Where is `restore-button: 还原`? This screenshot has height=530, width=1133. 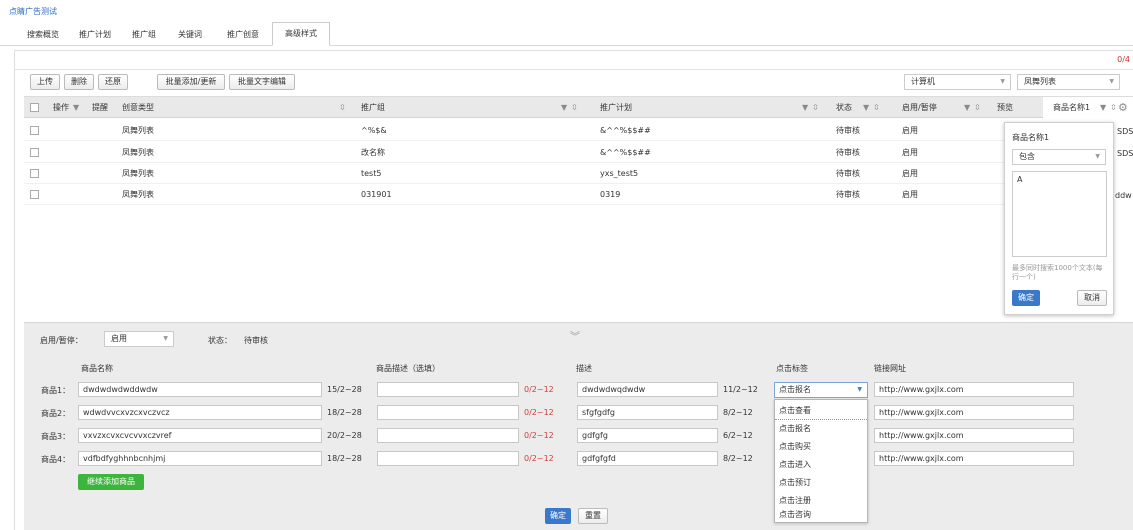
restore-button: 还原 is located at coordinates (113, 82).